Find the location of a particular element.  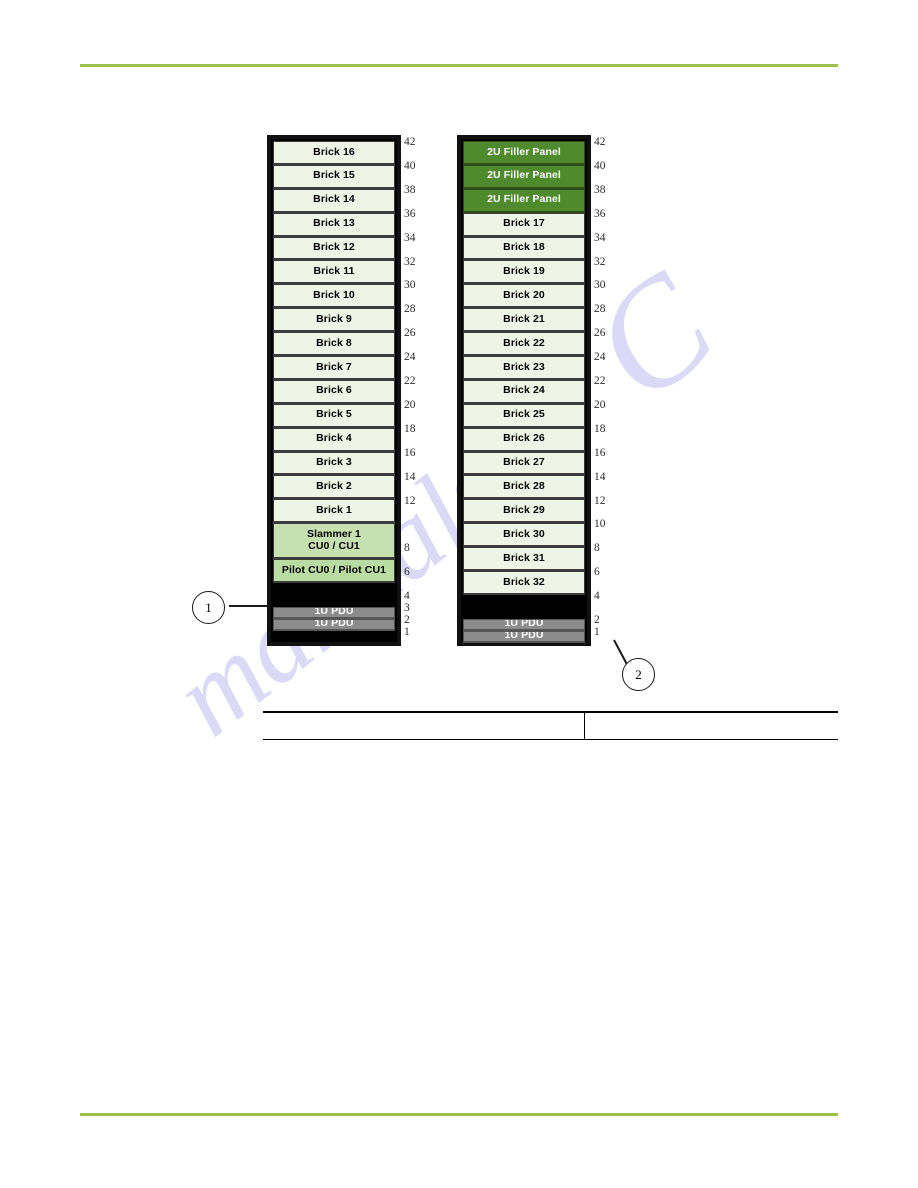

rack-unit-brick: Brick 6 is located at coordinates (334, 391).